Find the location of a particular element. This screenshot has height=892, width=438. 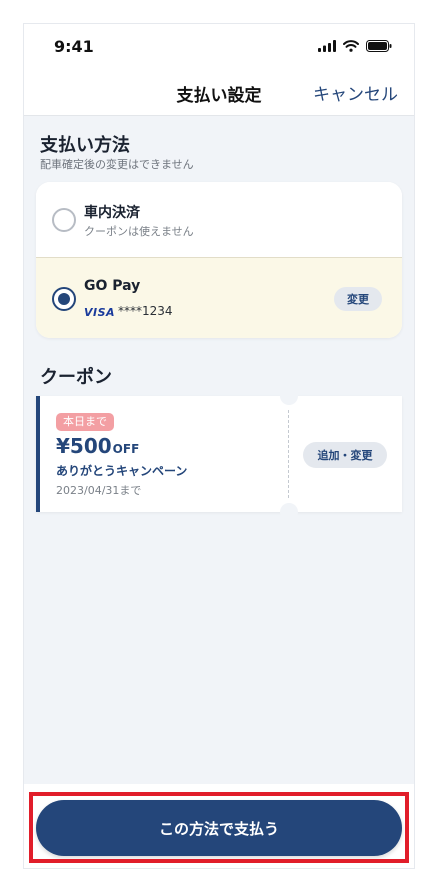

status-time: 9:41 is located at coordinates (74, 46).